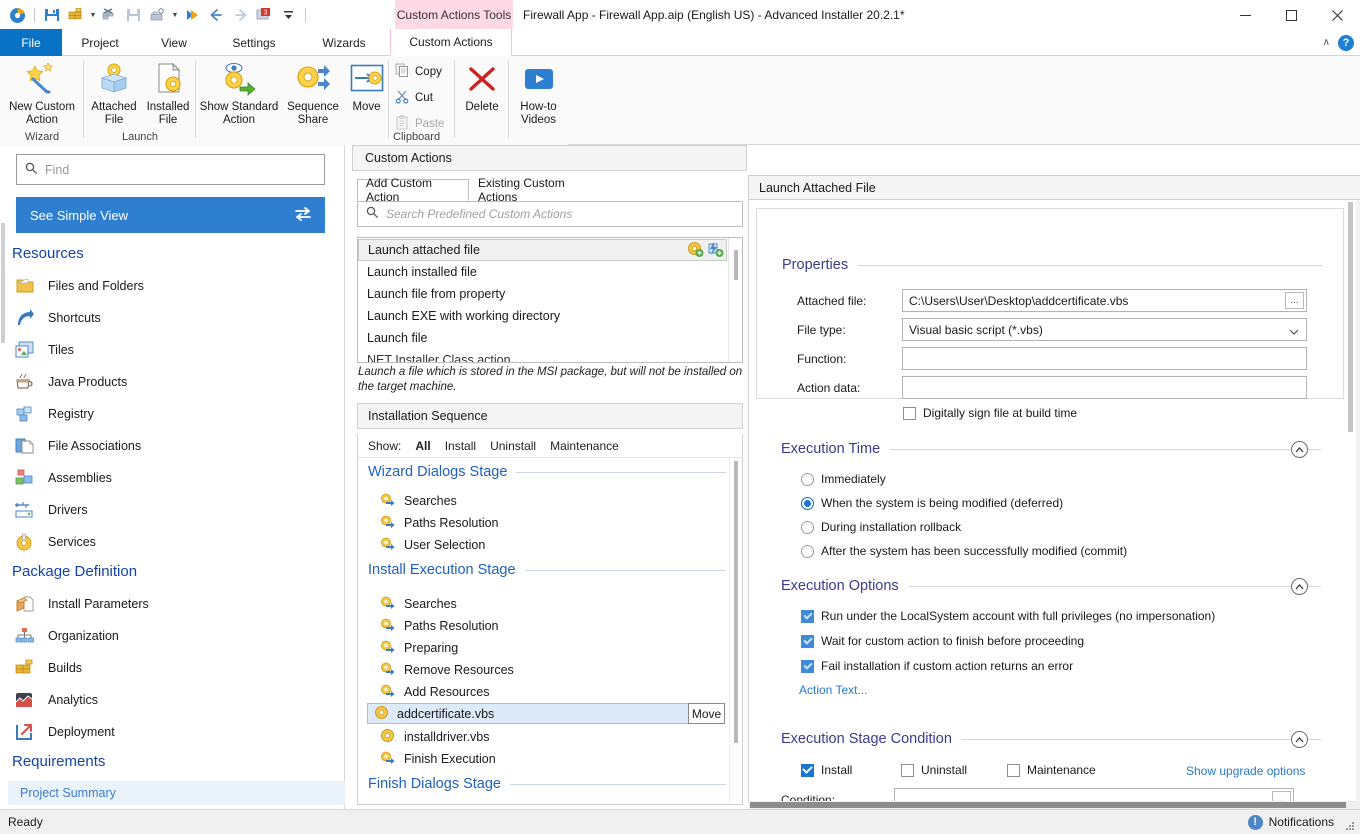 Image resolution: width=1360 pixels, height=834 pixels. I want to click on help-button: ?, so click(1346, 42).